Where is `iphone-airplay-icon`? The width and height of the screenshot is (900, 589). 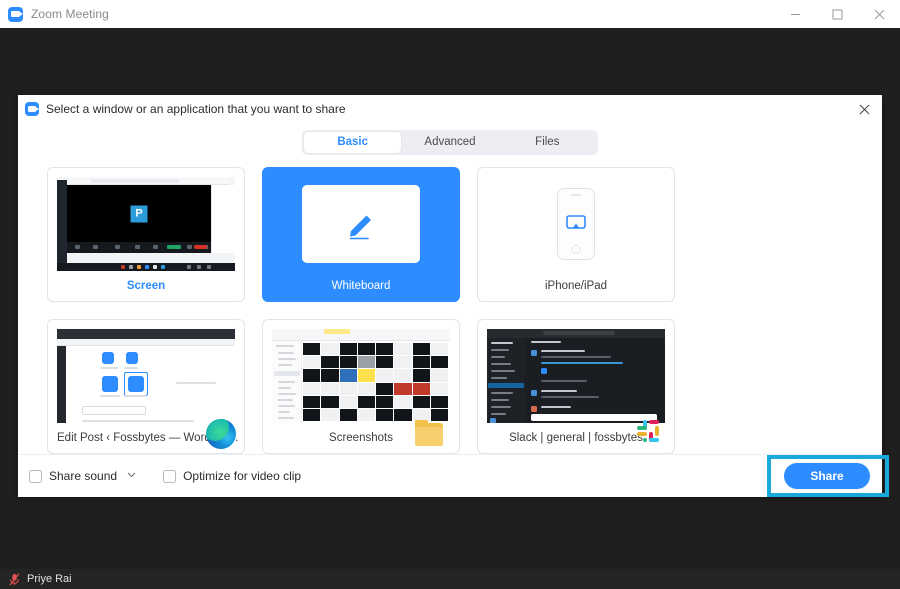 iphone-airplay-icon is located at coordinates (576, 224).